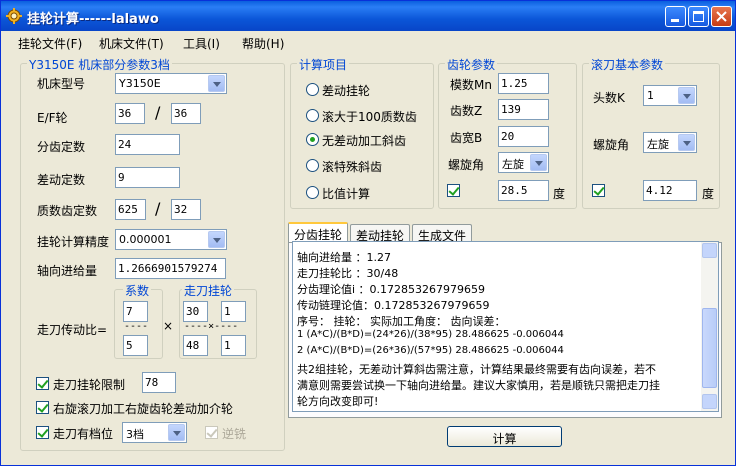 The height and width of the screenshot is (466, 736). Describe the element at coordinates (670, 95) in the screenshot. I see `hob-starts-select: 1` at that location.